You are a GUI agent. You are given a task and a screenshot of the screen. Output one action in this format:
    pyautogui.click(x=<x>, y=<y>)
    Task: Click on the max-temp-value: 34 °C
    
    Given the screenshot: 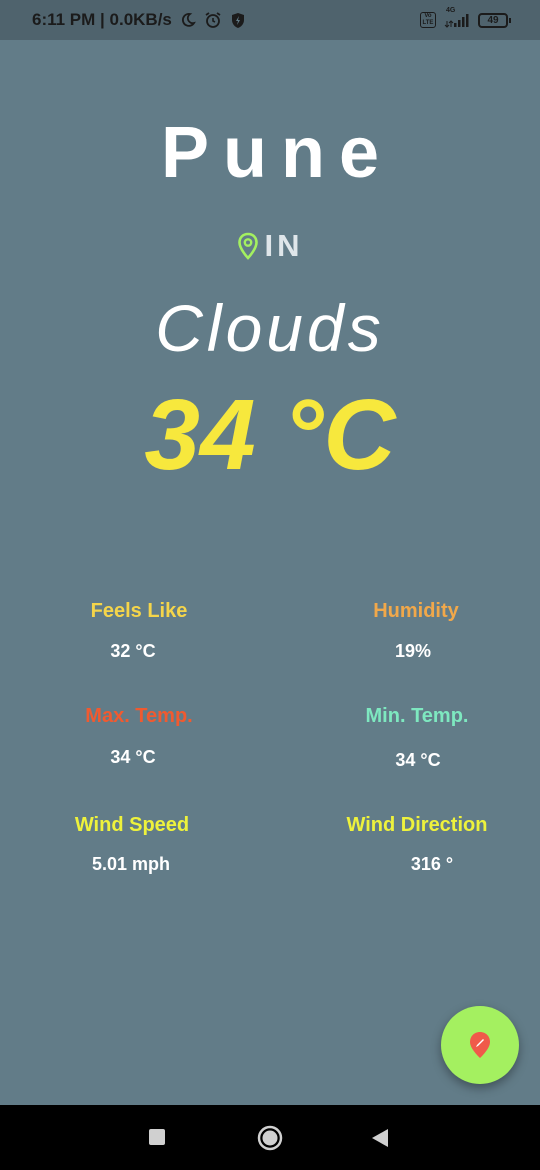 What is the action you would take?
    pyautogui.click(x=133, y=757)
    